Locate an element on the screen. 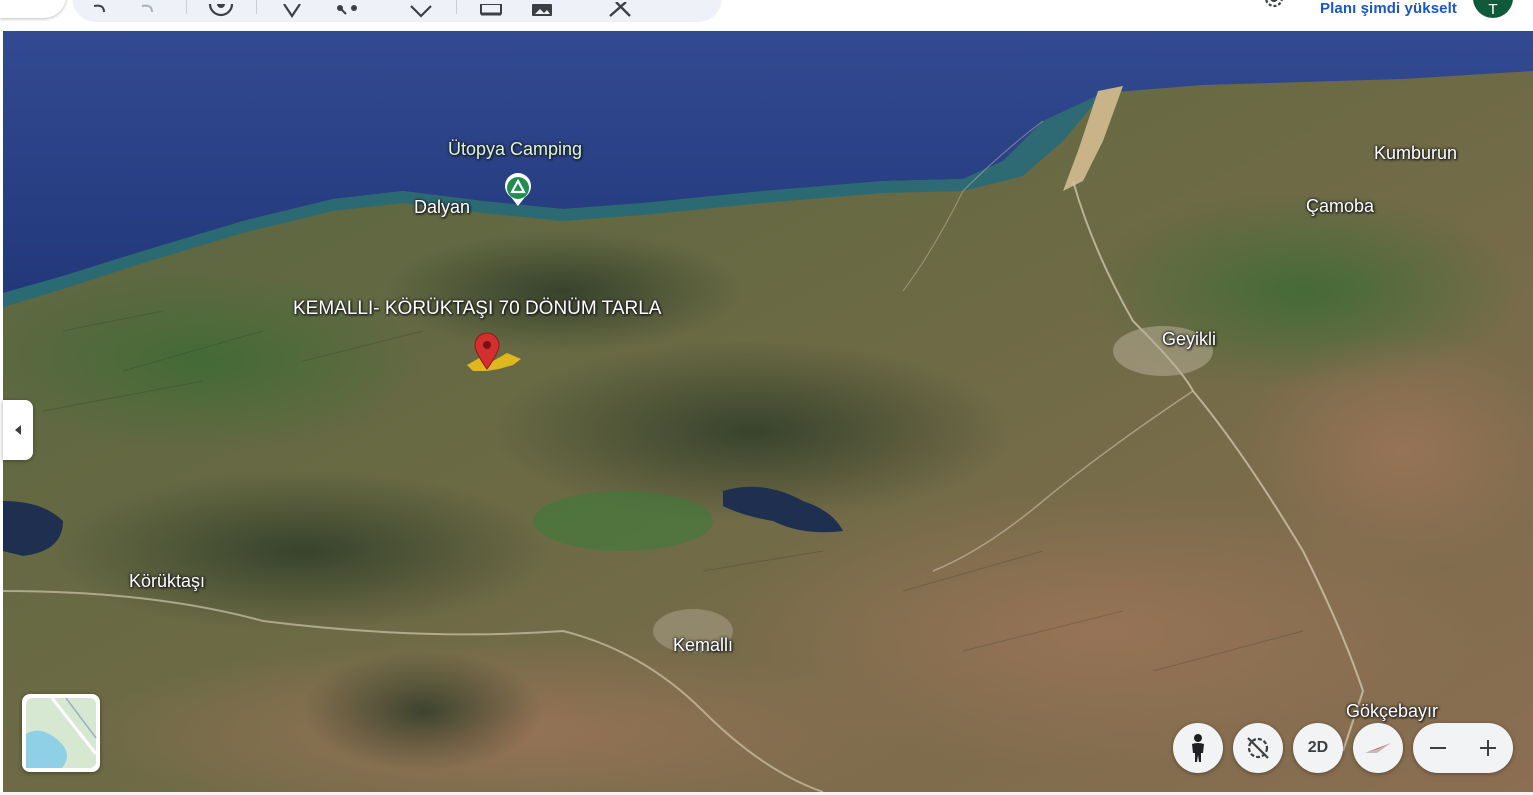 The width and height of the screenshot is (1533, 795). minus-icon is located at coordinates (1438, 748).